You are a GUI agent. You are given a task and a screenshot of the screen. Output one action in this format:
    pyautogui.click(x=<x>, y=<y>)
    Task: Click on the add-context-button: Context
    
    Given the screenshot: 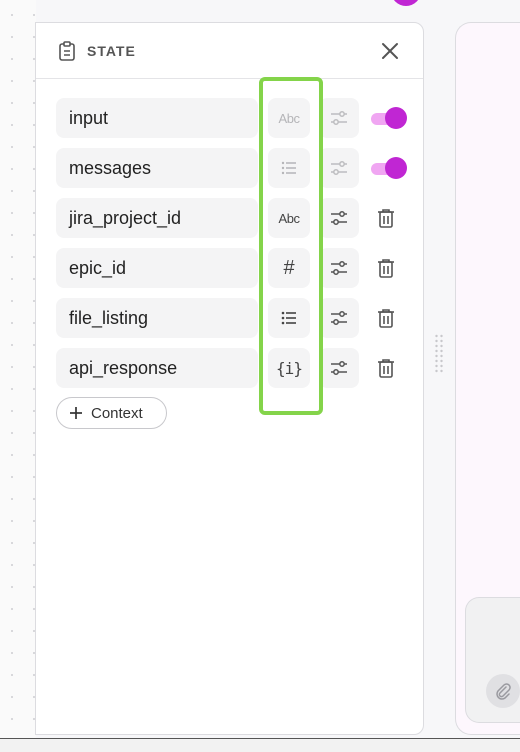 What is the action you would take?
    pyautogui.click(x=111, y=413)
    